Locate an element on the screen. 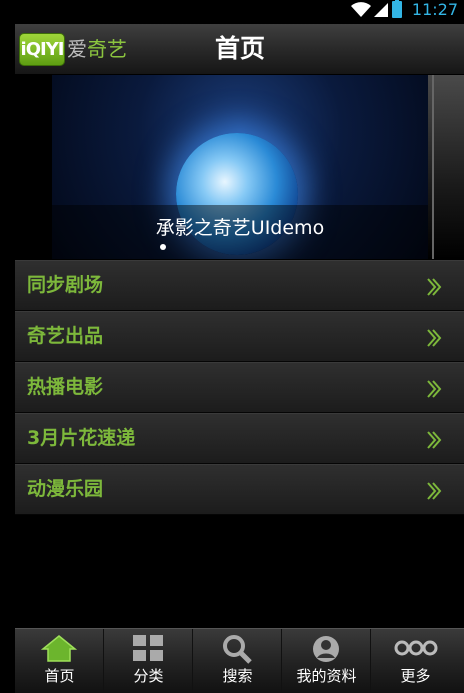  tab-more-label: 更多 is located at coordinates (415, 676).